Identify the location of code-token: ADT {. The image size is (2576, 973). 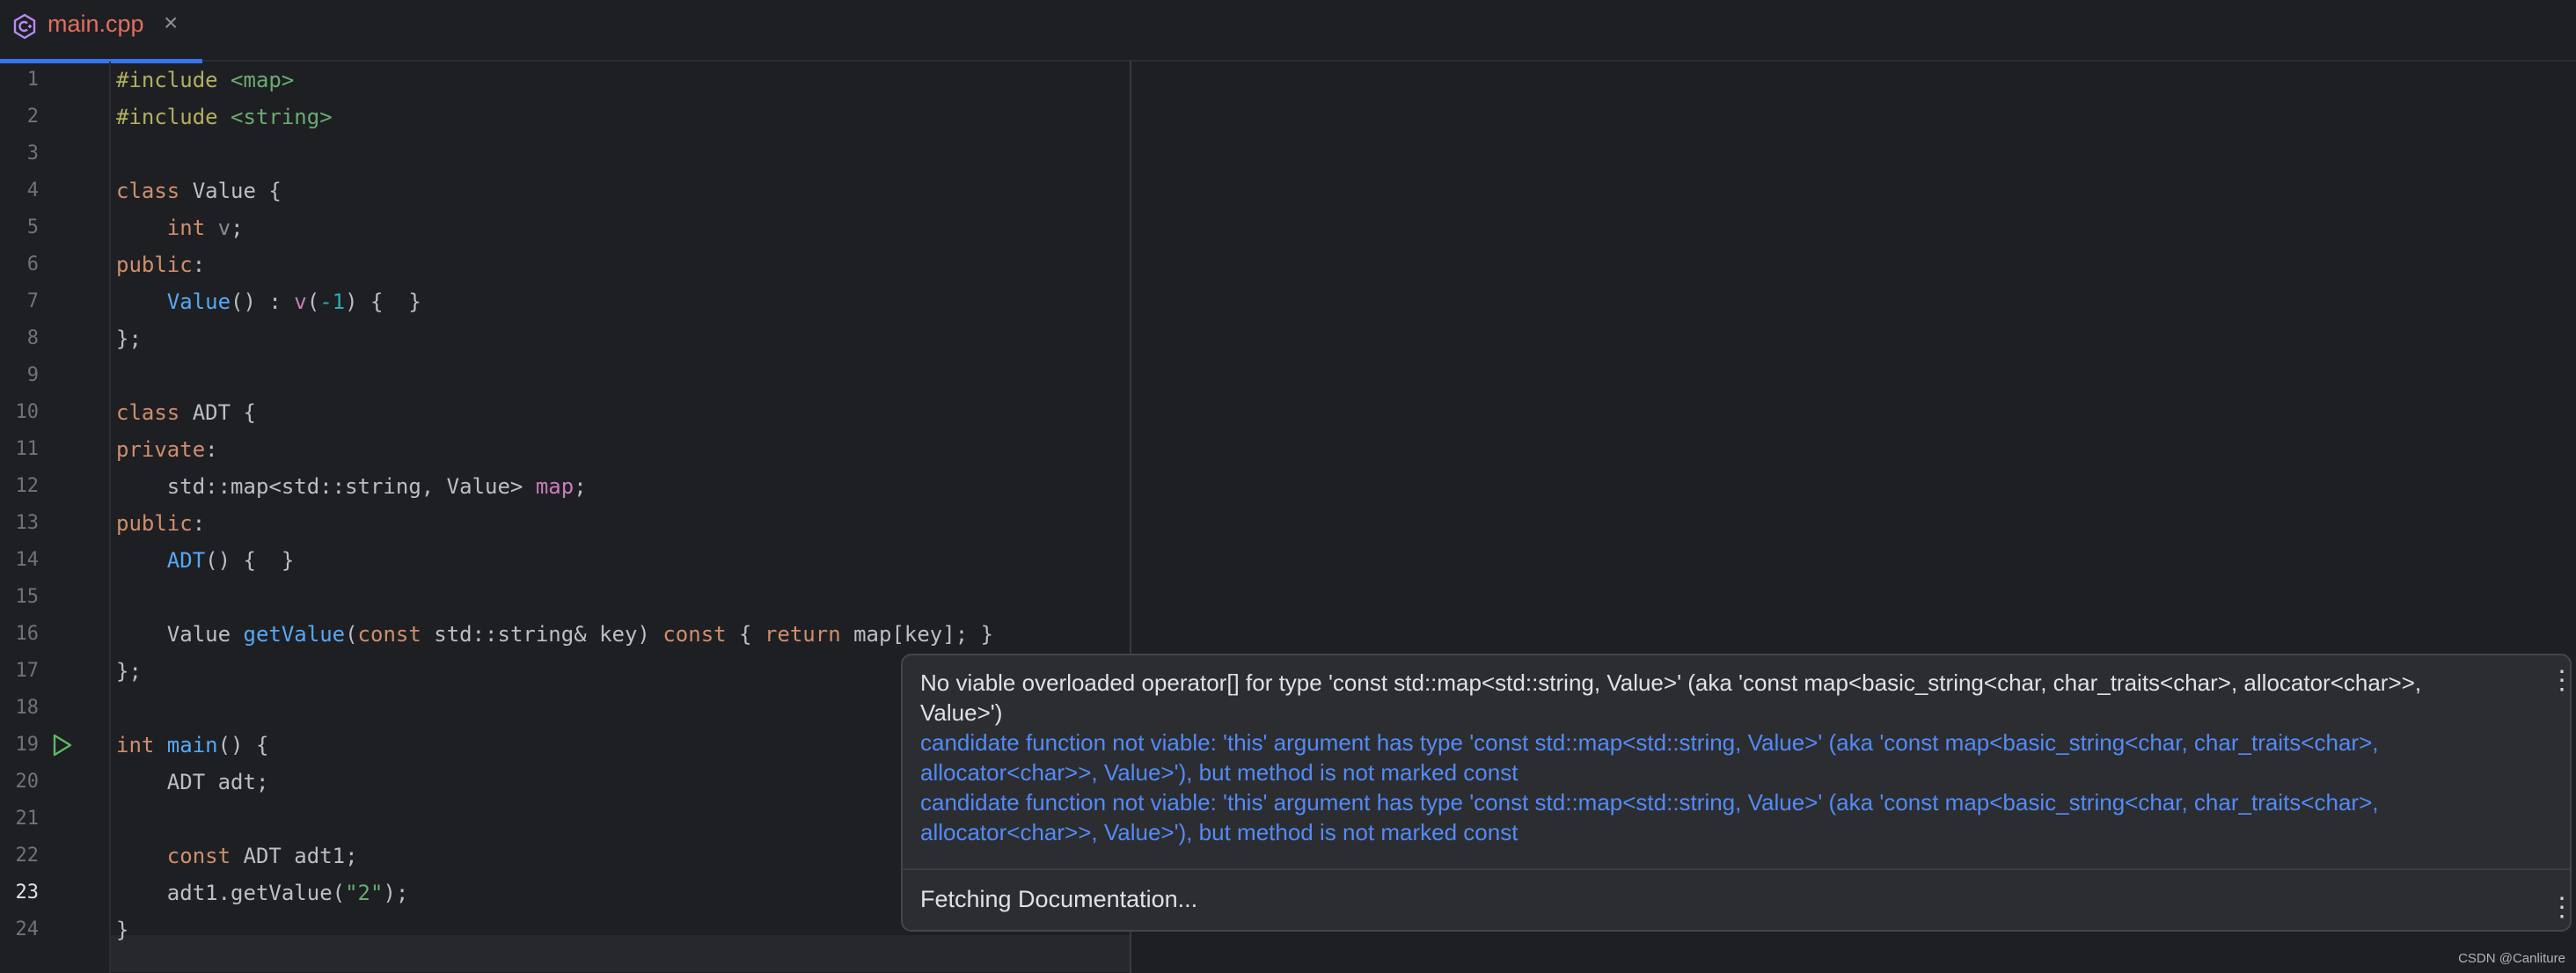
(217, 413).